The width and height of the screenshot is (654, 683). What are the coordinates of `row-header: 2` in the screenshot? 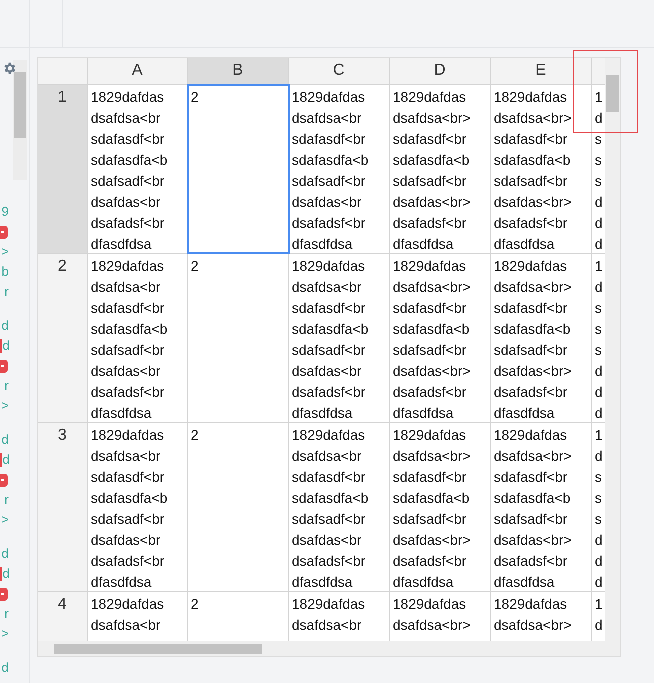 It's located at (63, 338).